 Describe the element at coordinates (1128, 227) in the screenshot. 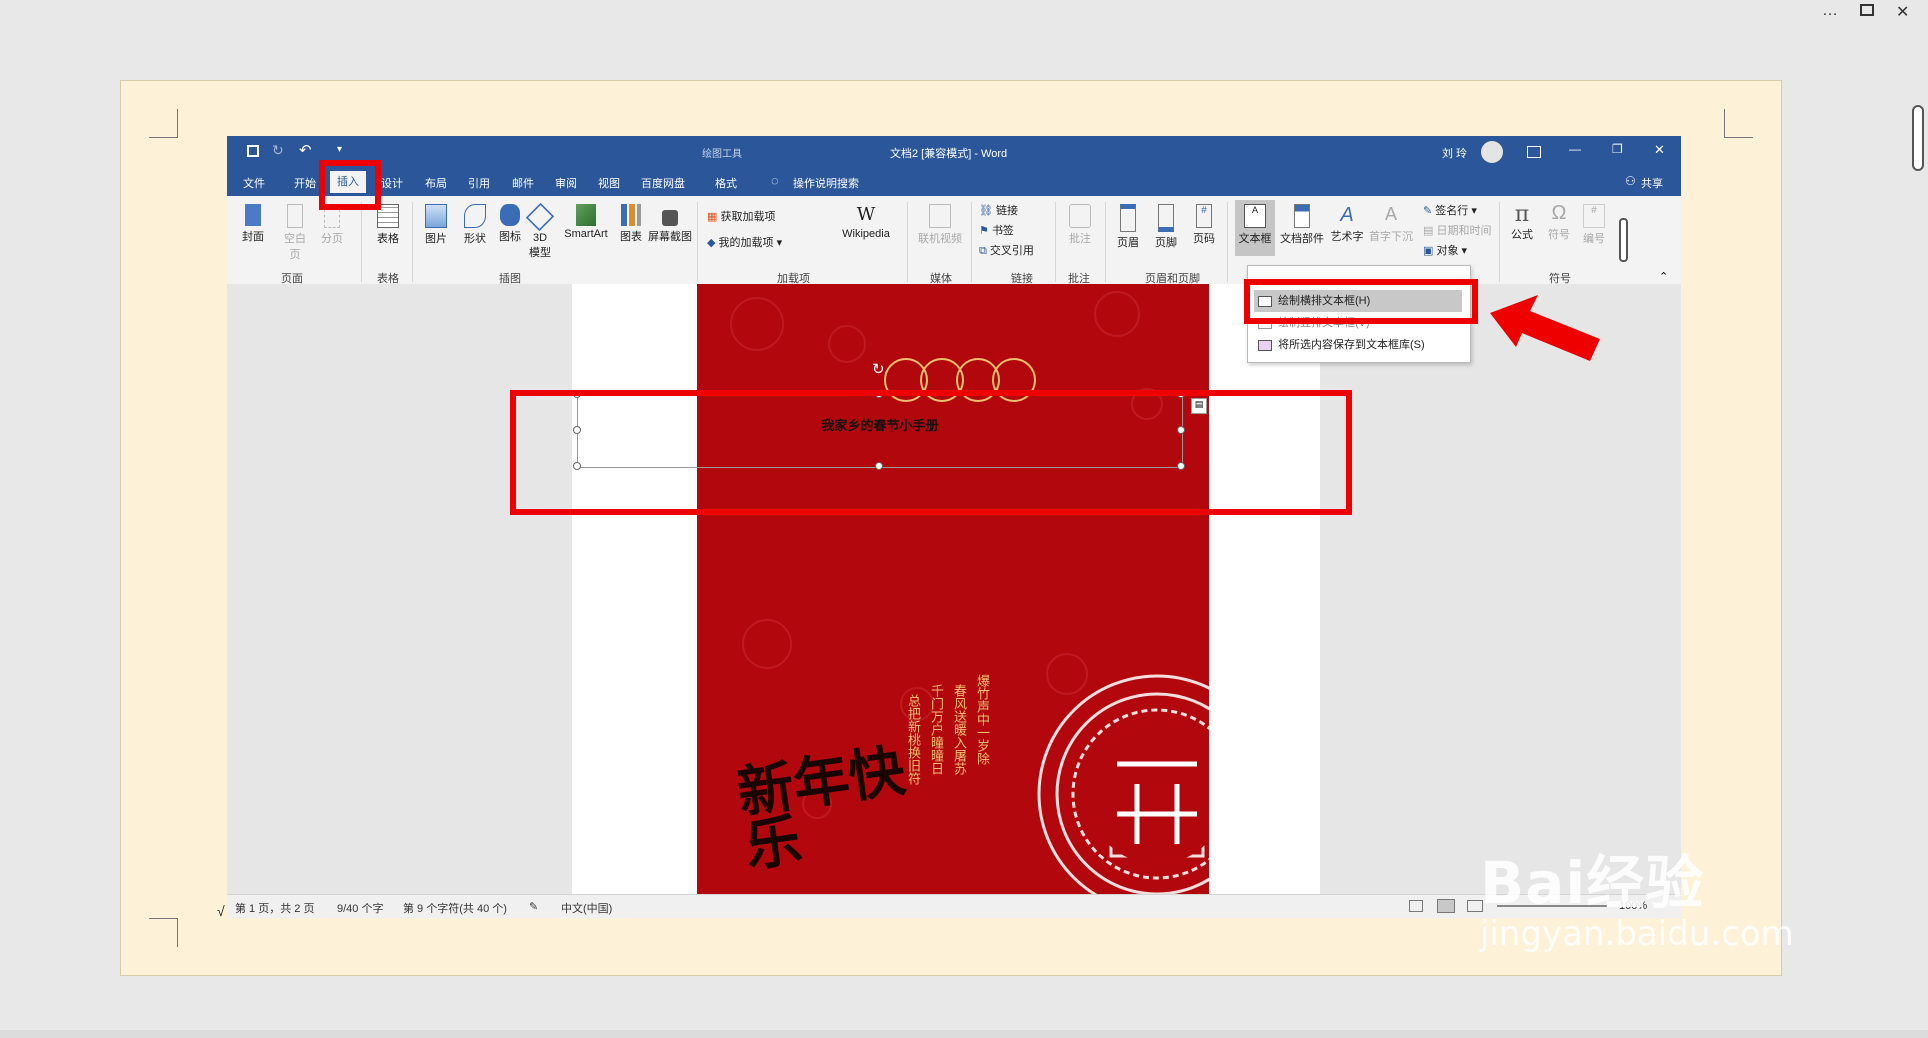

I see `header-button: 页眉` at that location.